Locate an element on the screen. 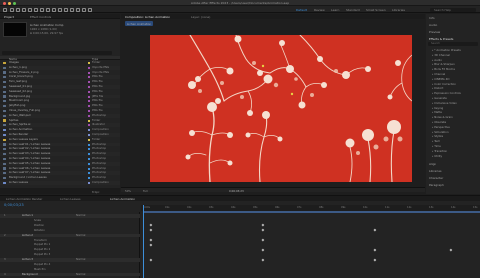 The height and width of the screenshot is (278, 480). effect-category: Immersive Video is located at coordinates (444, 103).